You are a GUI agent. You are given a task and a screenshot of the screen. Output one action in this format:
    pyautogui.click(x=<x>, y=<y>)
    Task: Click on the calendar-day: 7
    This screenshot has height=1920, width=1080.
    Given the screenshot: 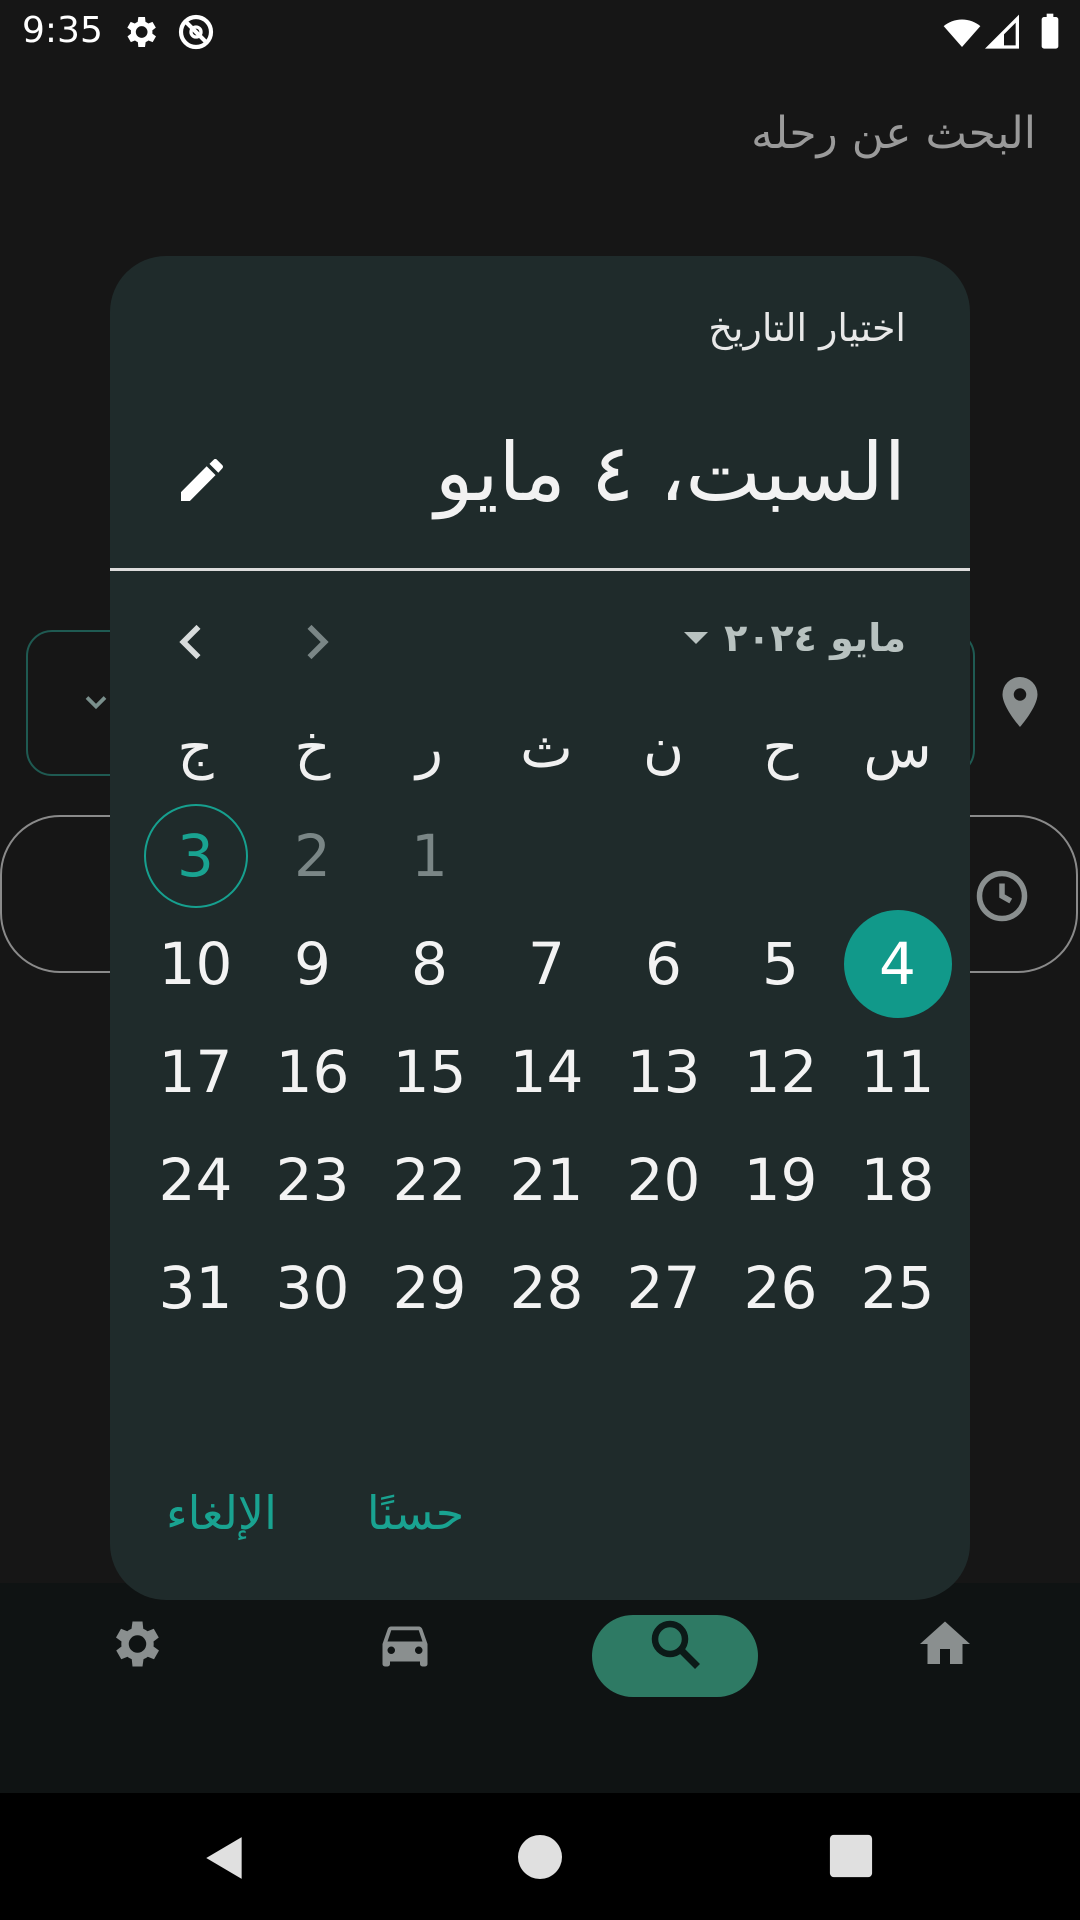 What is the action you would take?
    pyautogui.click(x=546, y=964)
    